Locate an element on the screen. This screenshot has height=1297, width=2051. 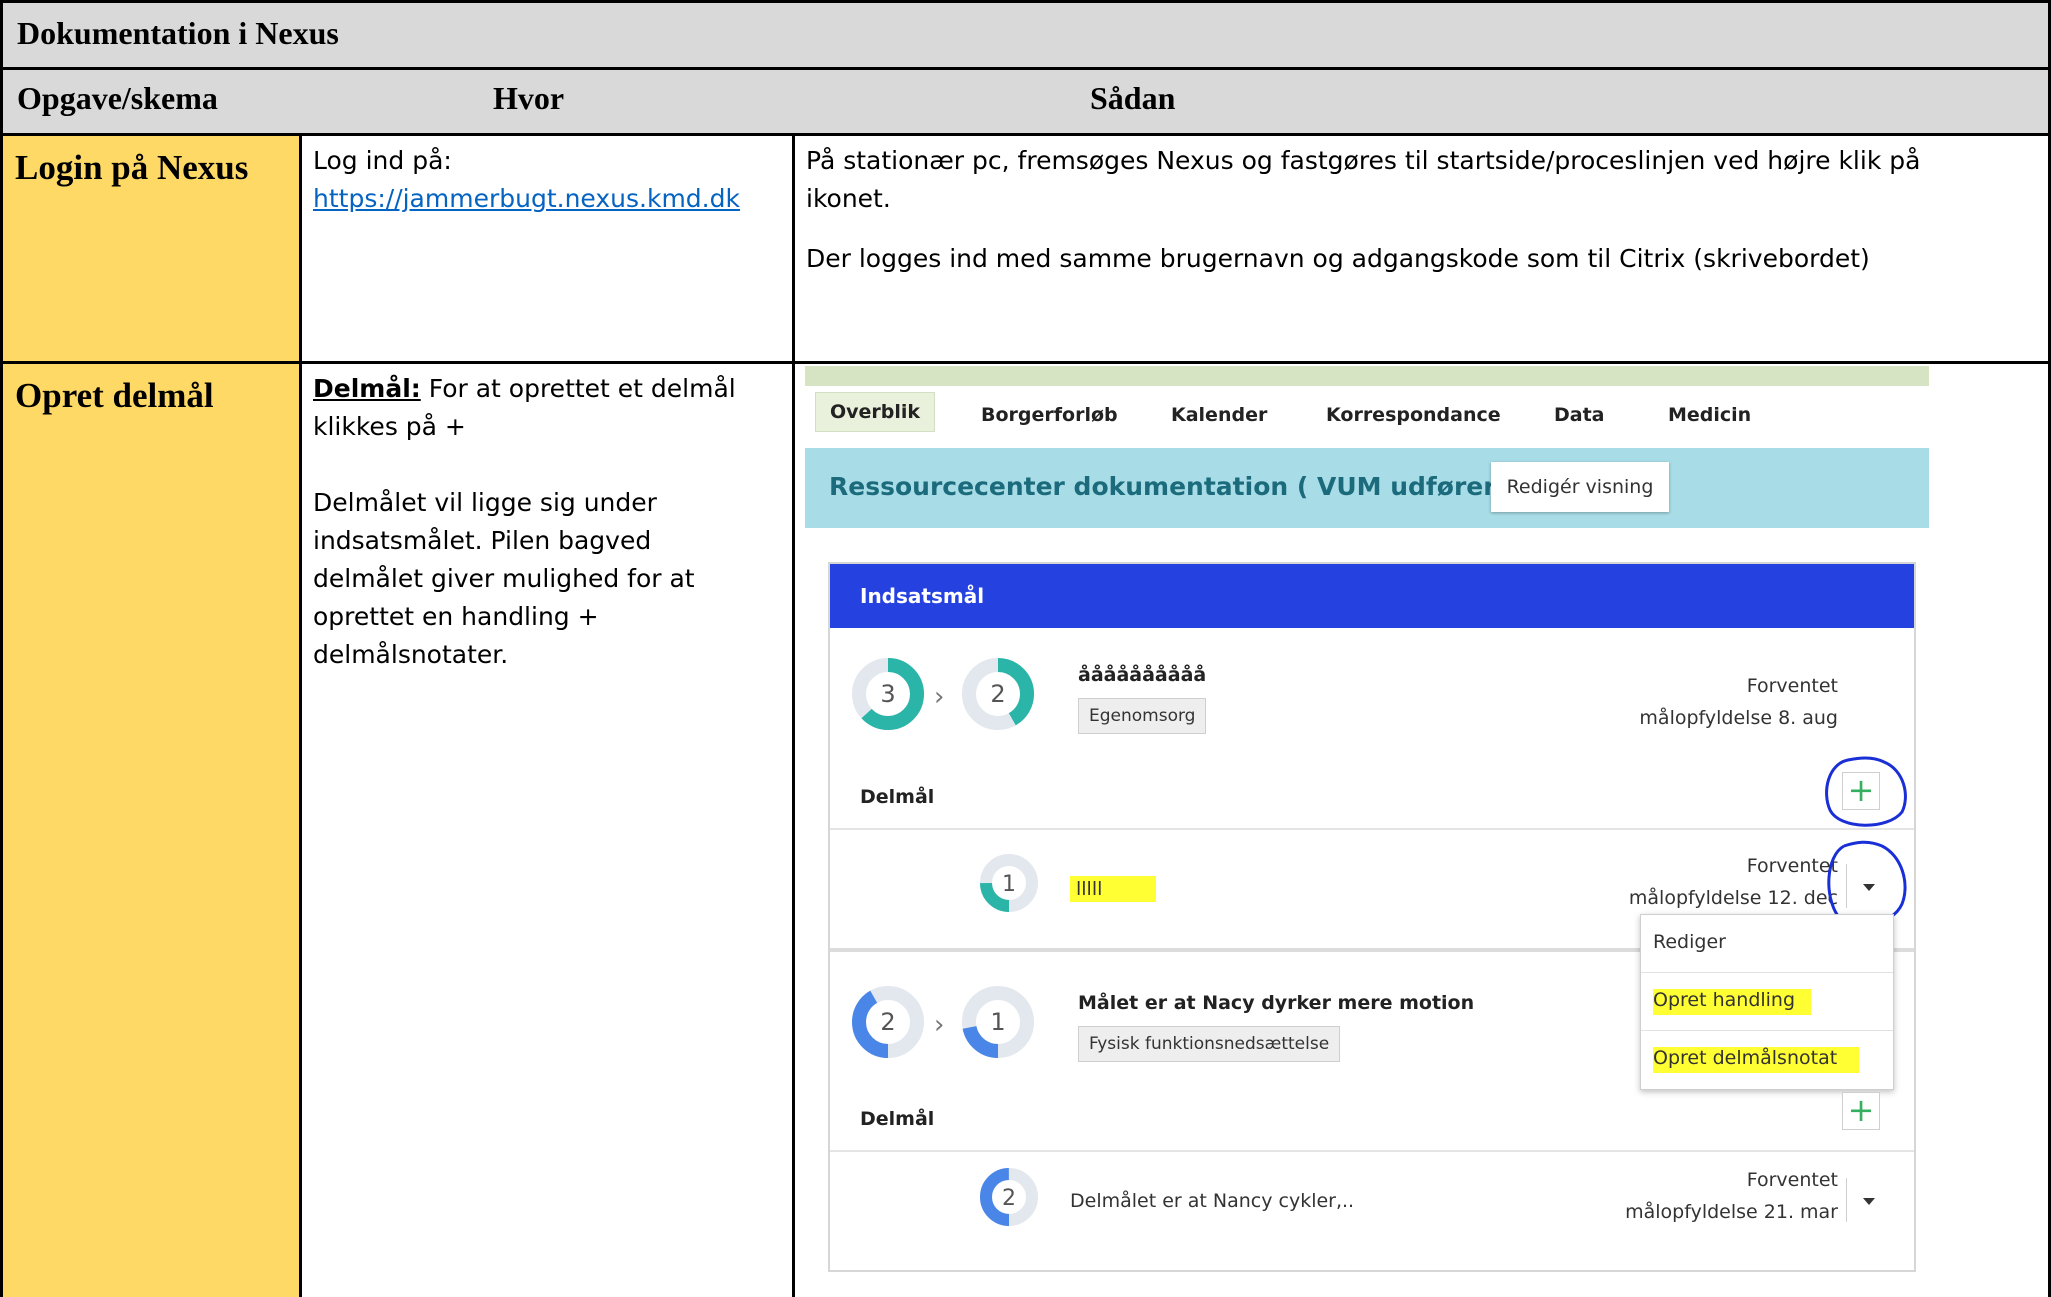
menu-item-opret-handling: Opret handling is located at coordinates (1767, 1002).